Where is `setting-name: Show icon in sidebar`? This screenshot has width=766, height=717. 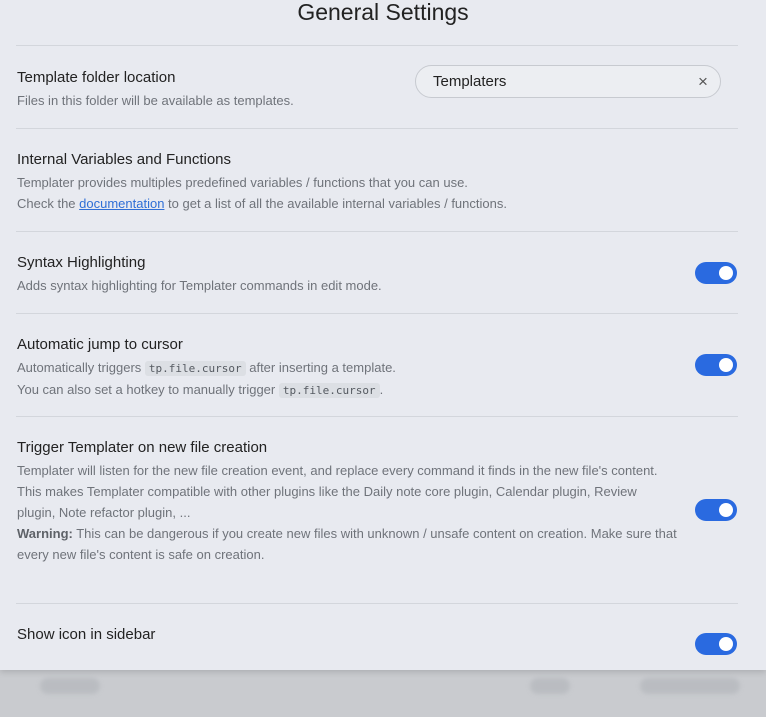
setting-name: Show icon in sidebar is located at coordinates (86, 634).